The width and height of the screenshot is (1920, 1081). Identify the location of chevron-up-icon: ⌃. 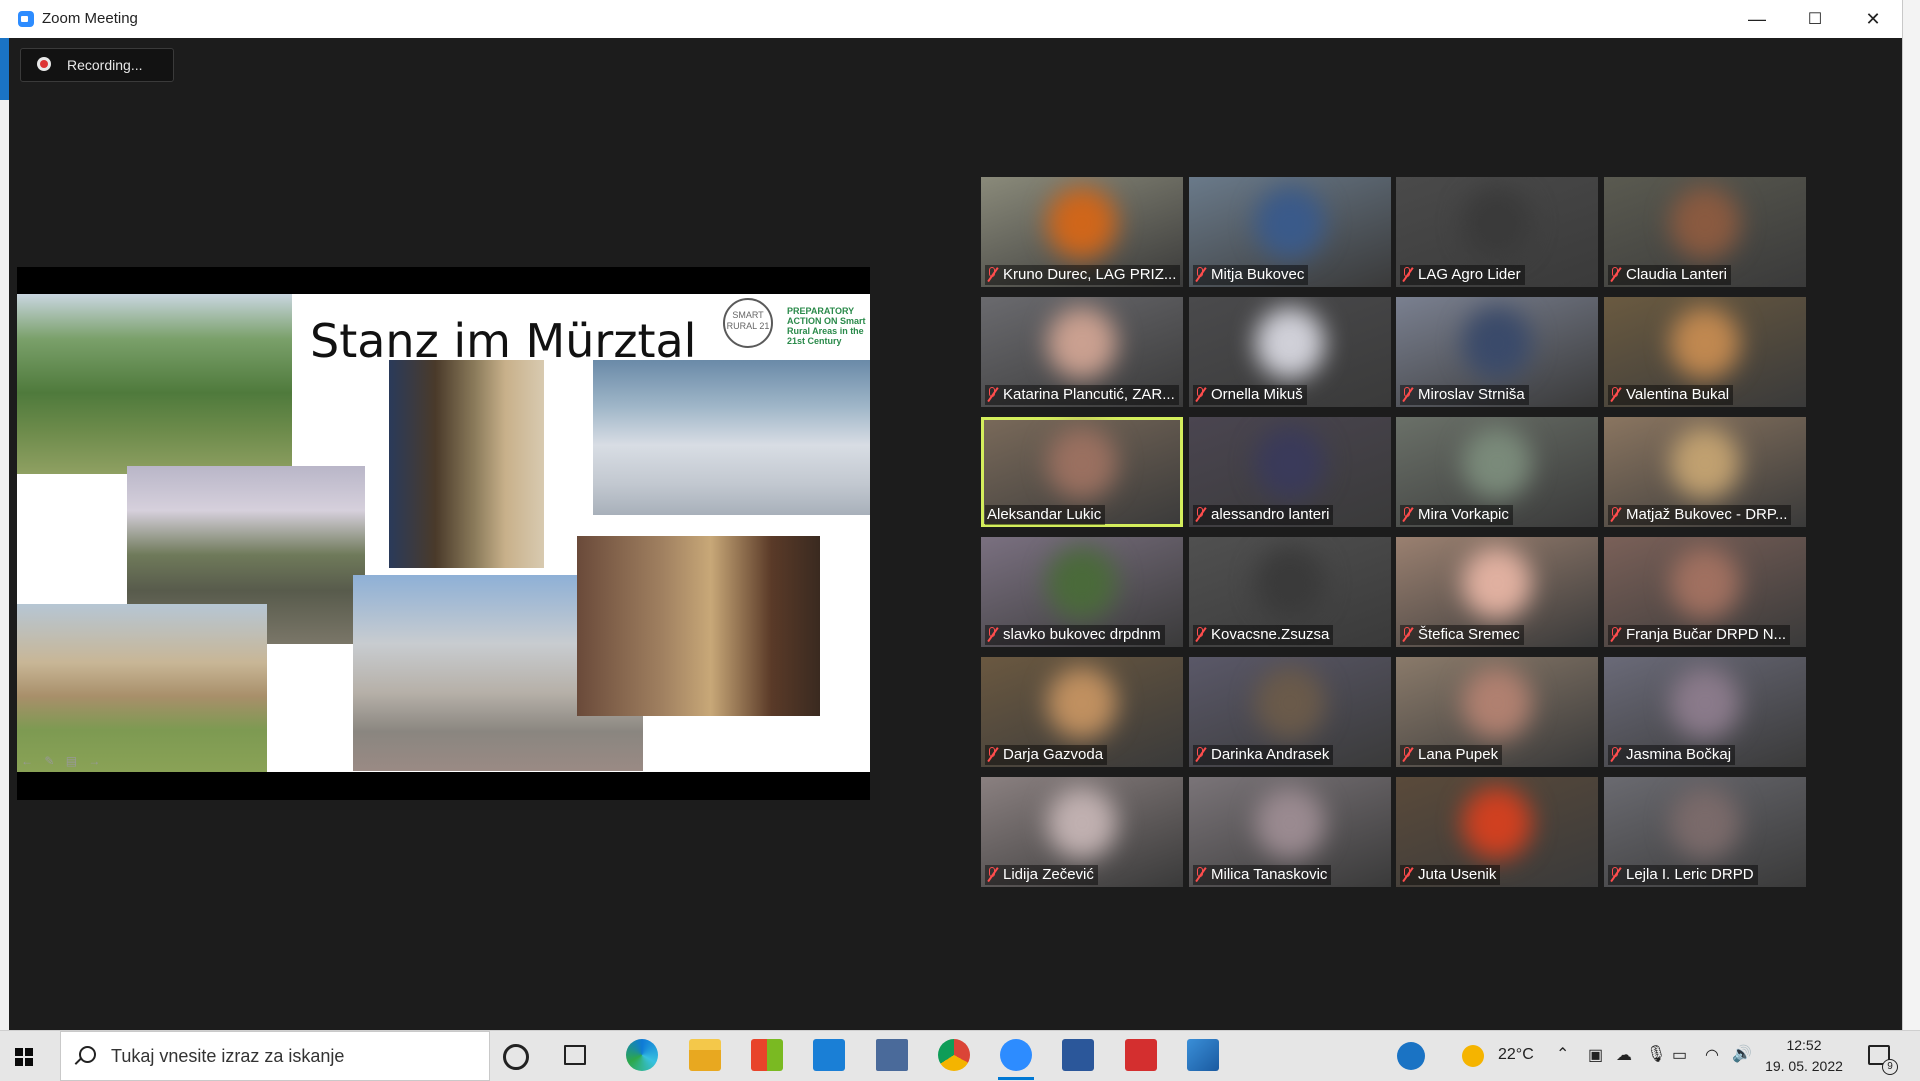
(1562, 1054).